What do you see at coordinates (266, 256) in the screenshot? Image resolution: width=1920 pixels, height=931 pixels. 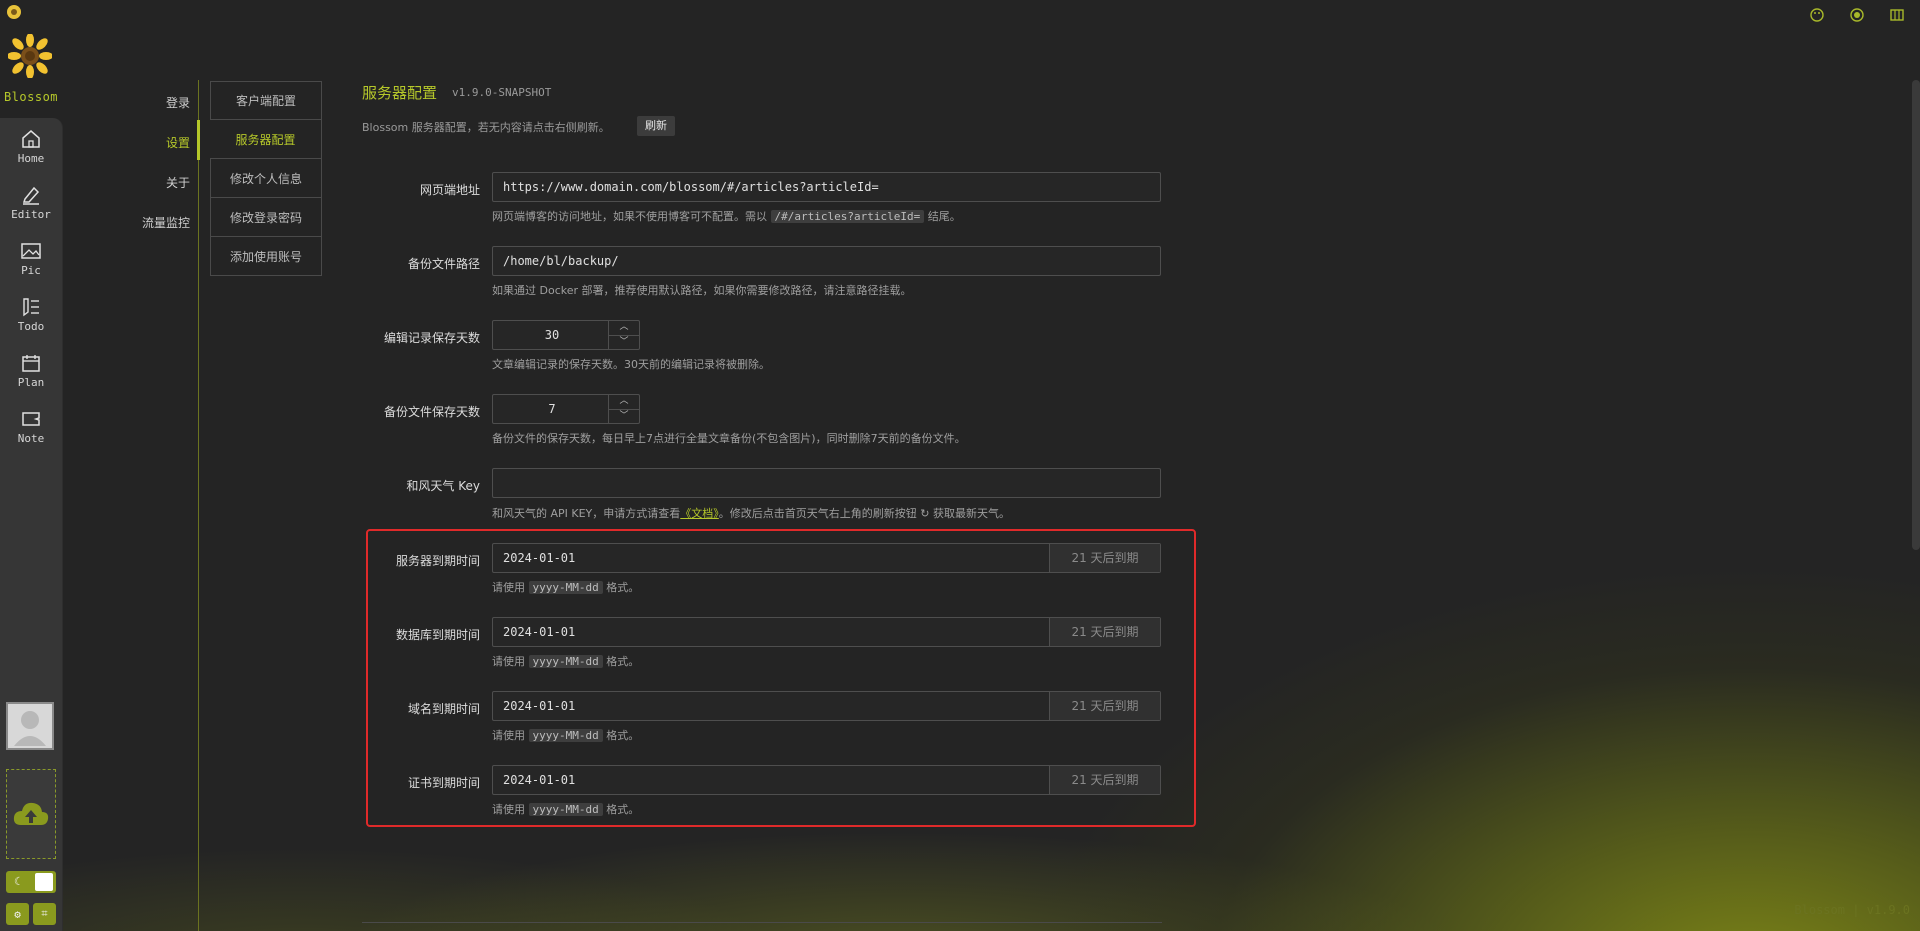 I see `submenu-item-add-account: 添加使用账号` at bounding box center [266, 256].